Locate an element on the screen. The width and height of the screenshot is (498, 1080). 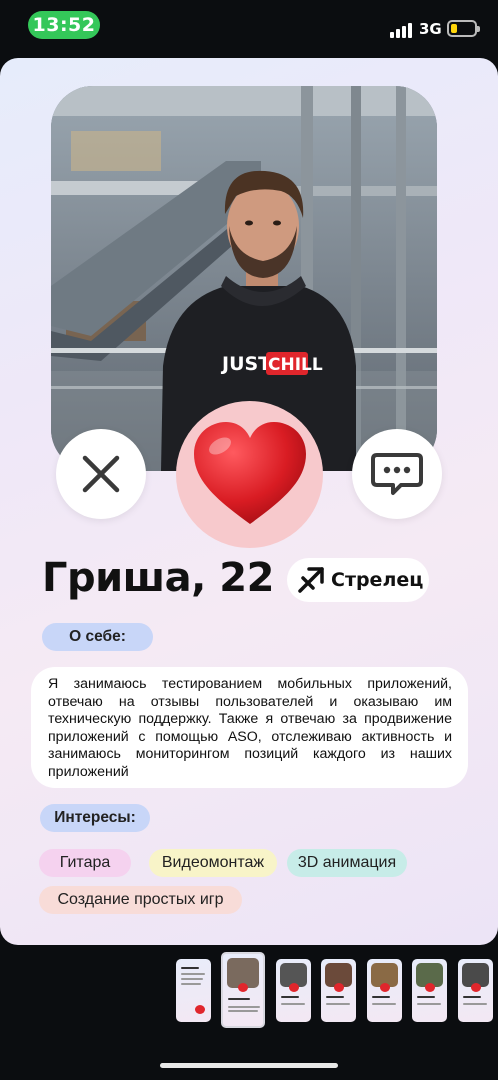
heart-icon is located at coordinates (249, 472).